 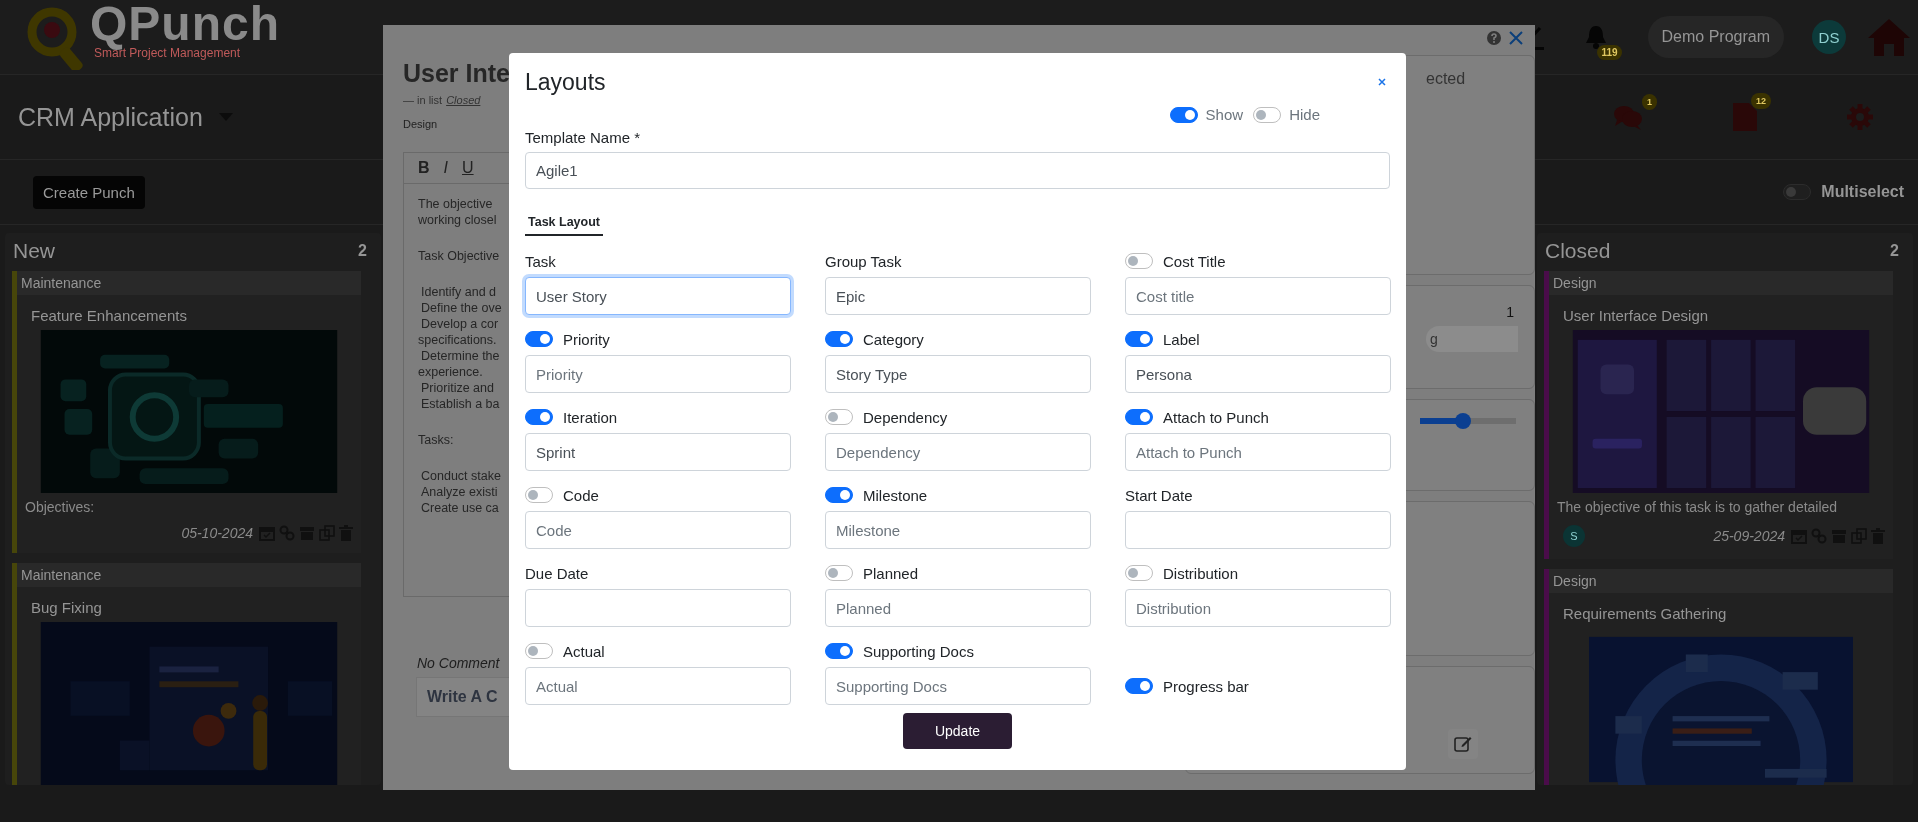 I want to click on column-title: Closed, so click(x=1578, y=251).